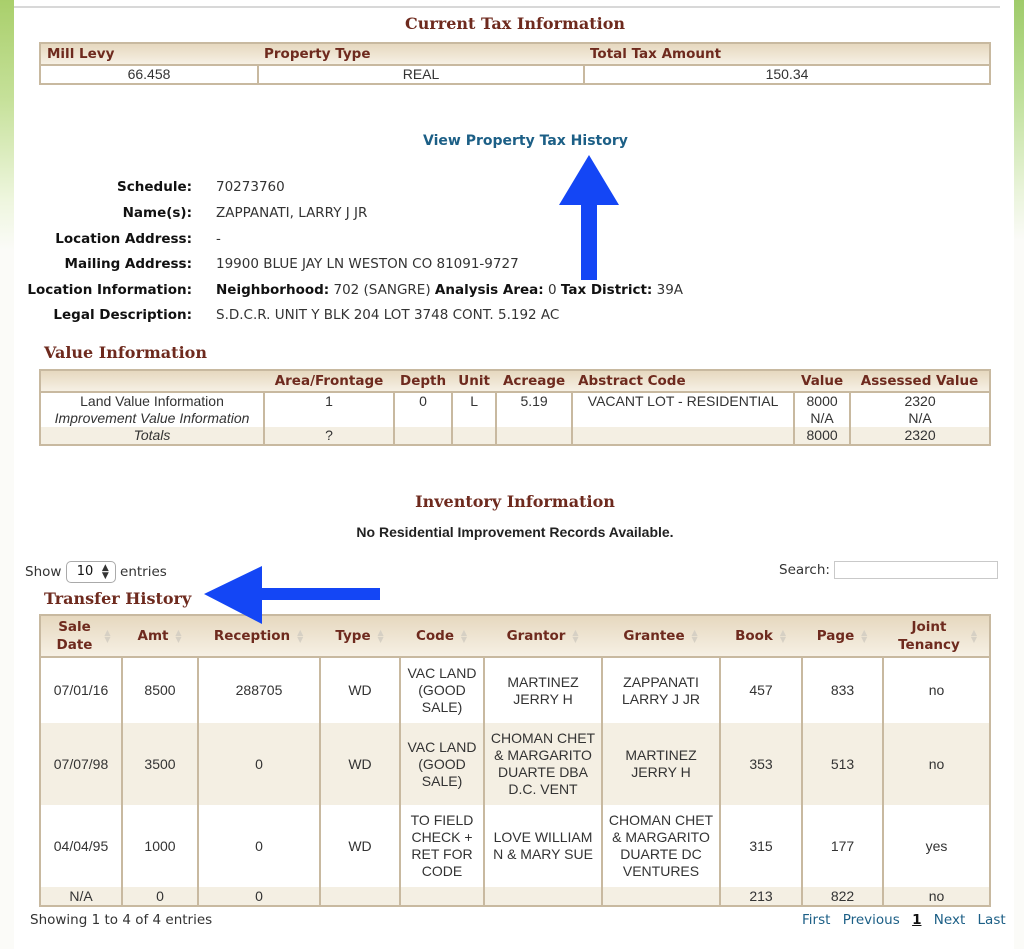 Image resolution: width=1024 pixels, height=949 pixels. I want to click on book: 457, so click(760, 690).